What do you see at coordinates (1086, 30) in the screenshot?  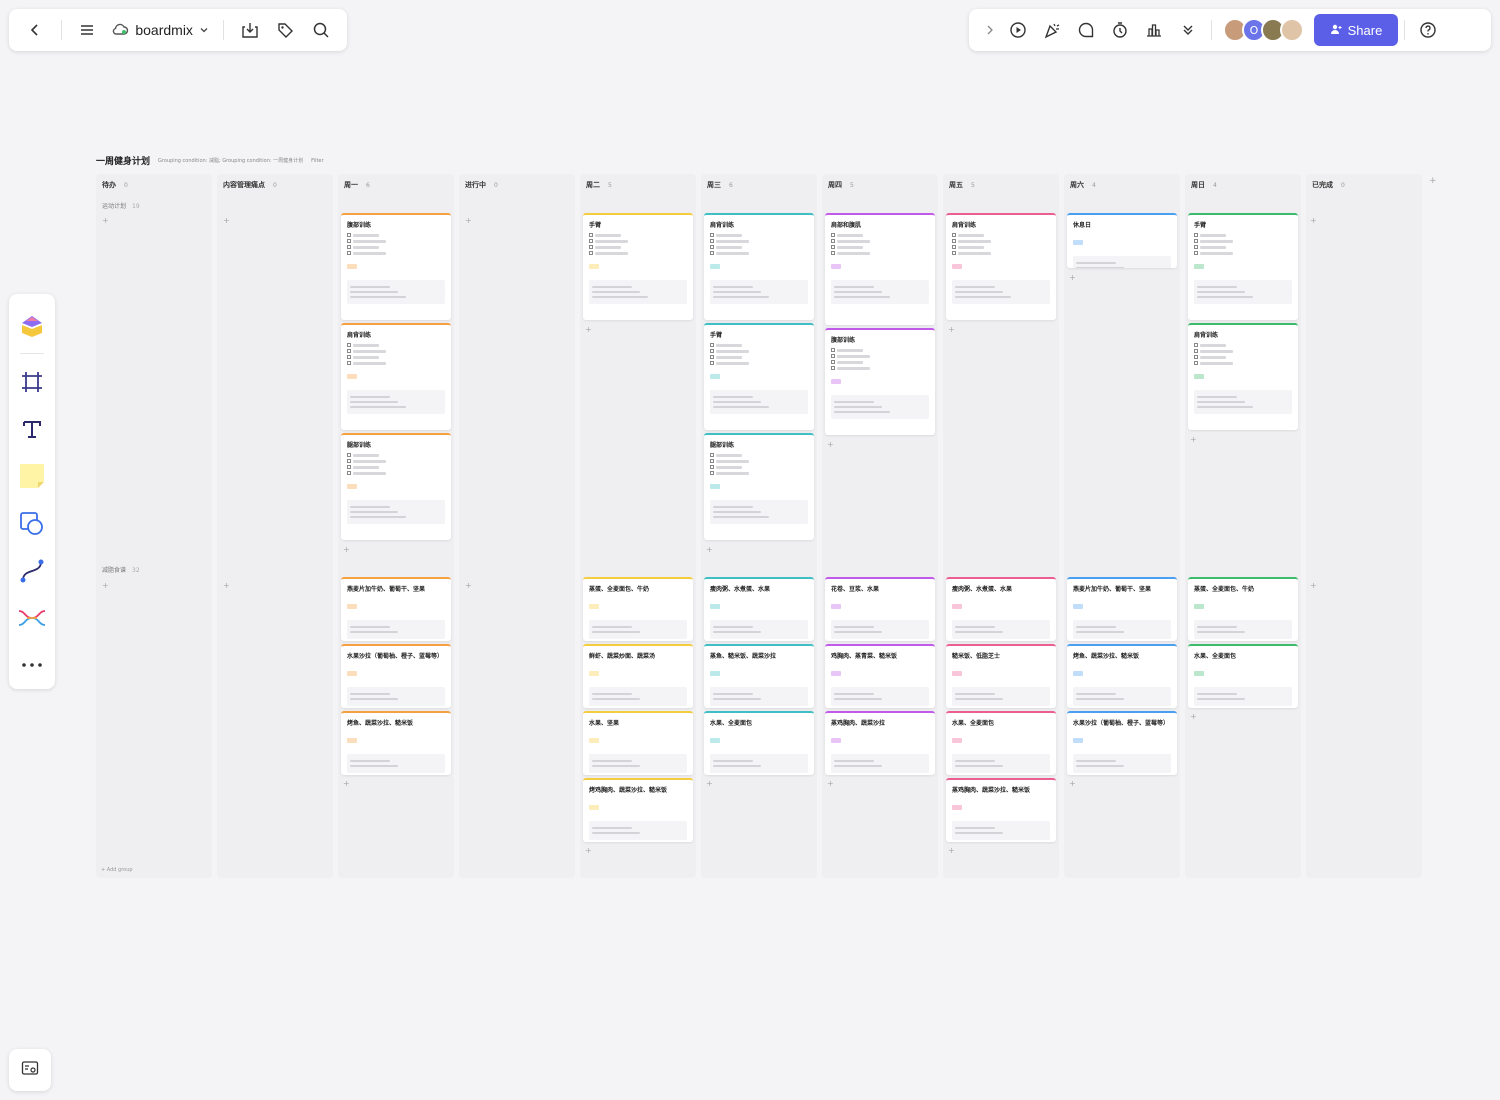 I see `comment-icon` at bounding box center [1086, 30].